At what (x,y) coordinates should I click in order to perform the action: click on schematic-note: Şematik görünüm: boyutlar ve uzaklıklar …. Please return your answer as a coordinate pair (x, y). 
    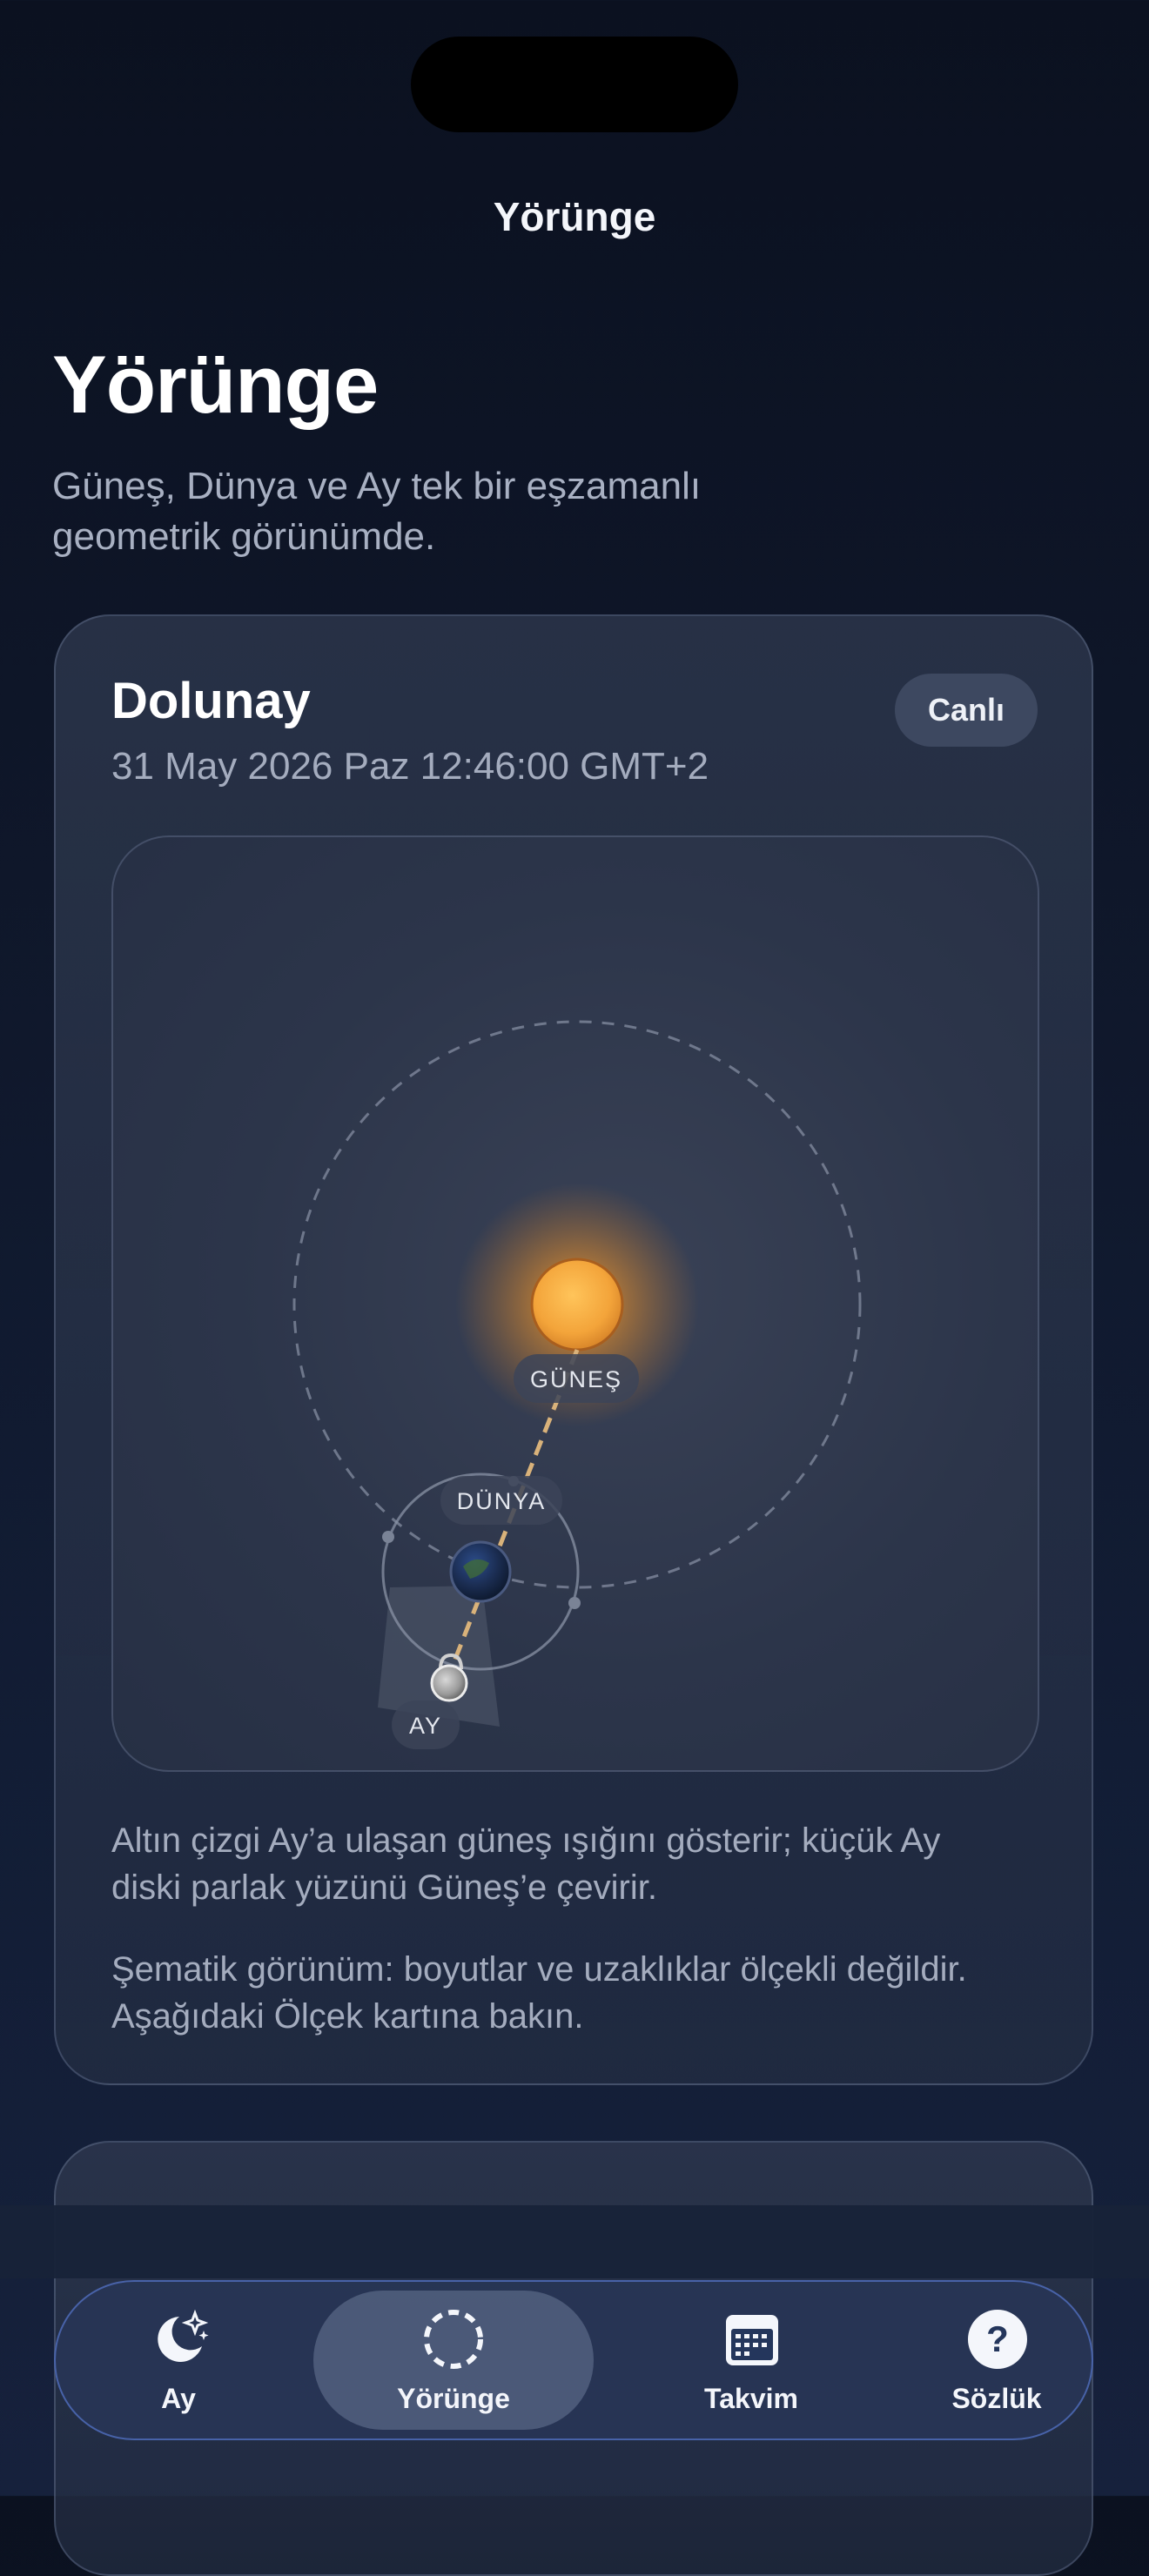
    Looking at the image, I should click on (581, 1993).